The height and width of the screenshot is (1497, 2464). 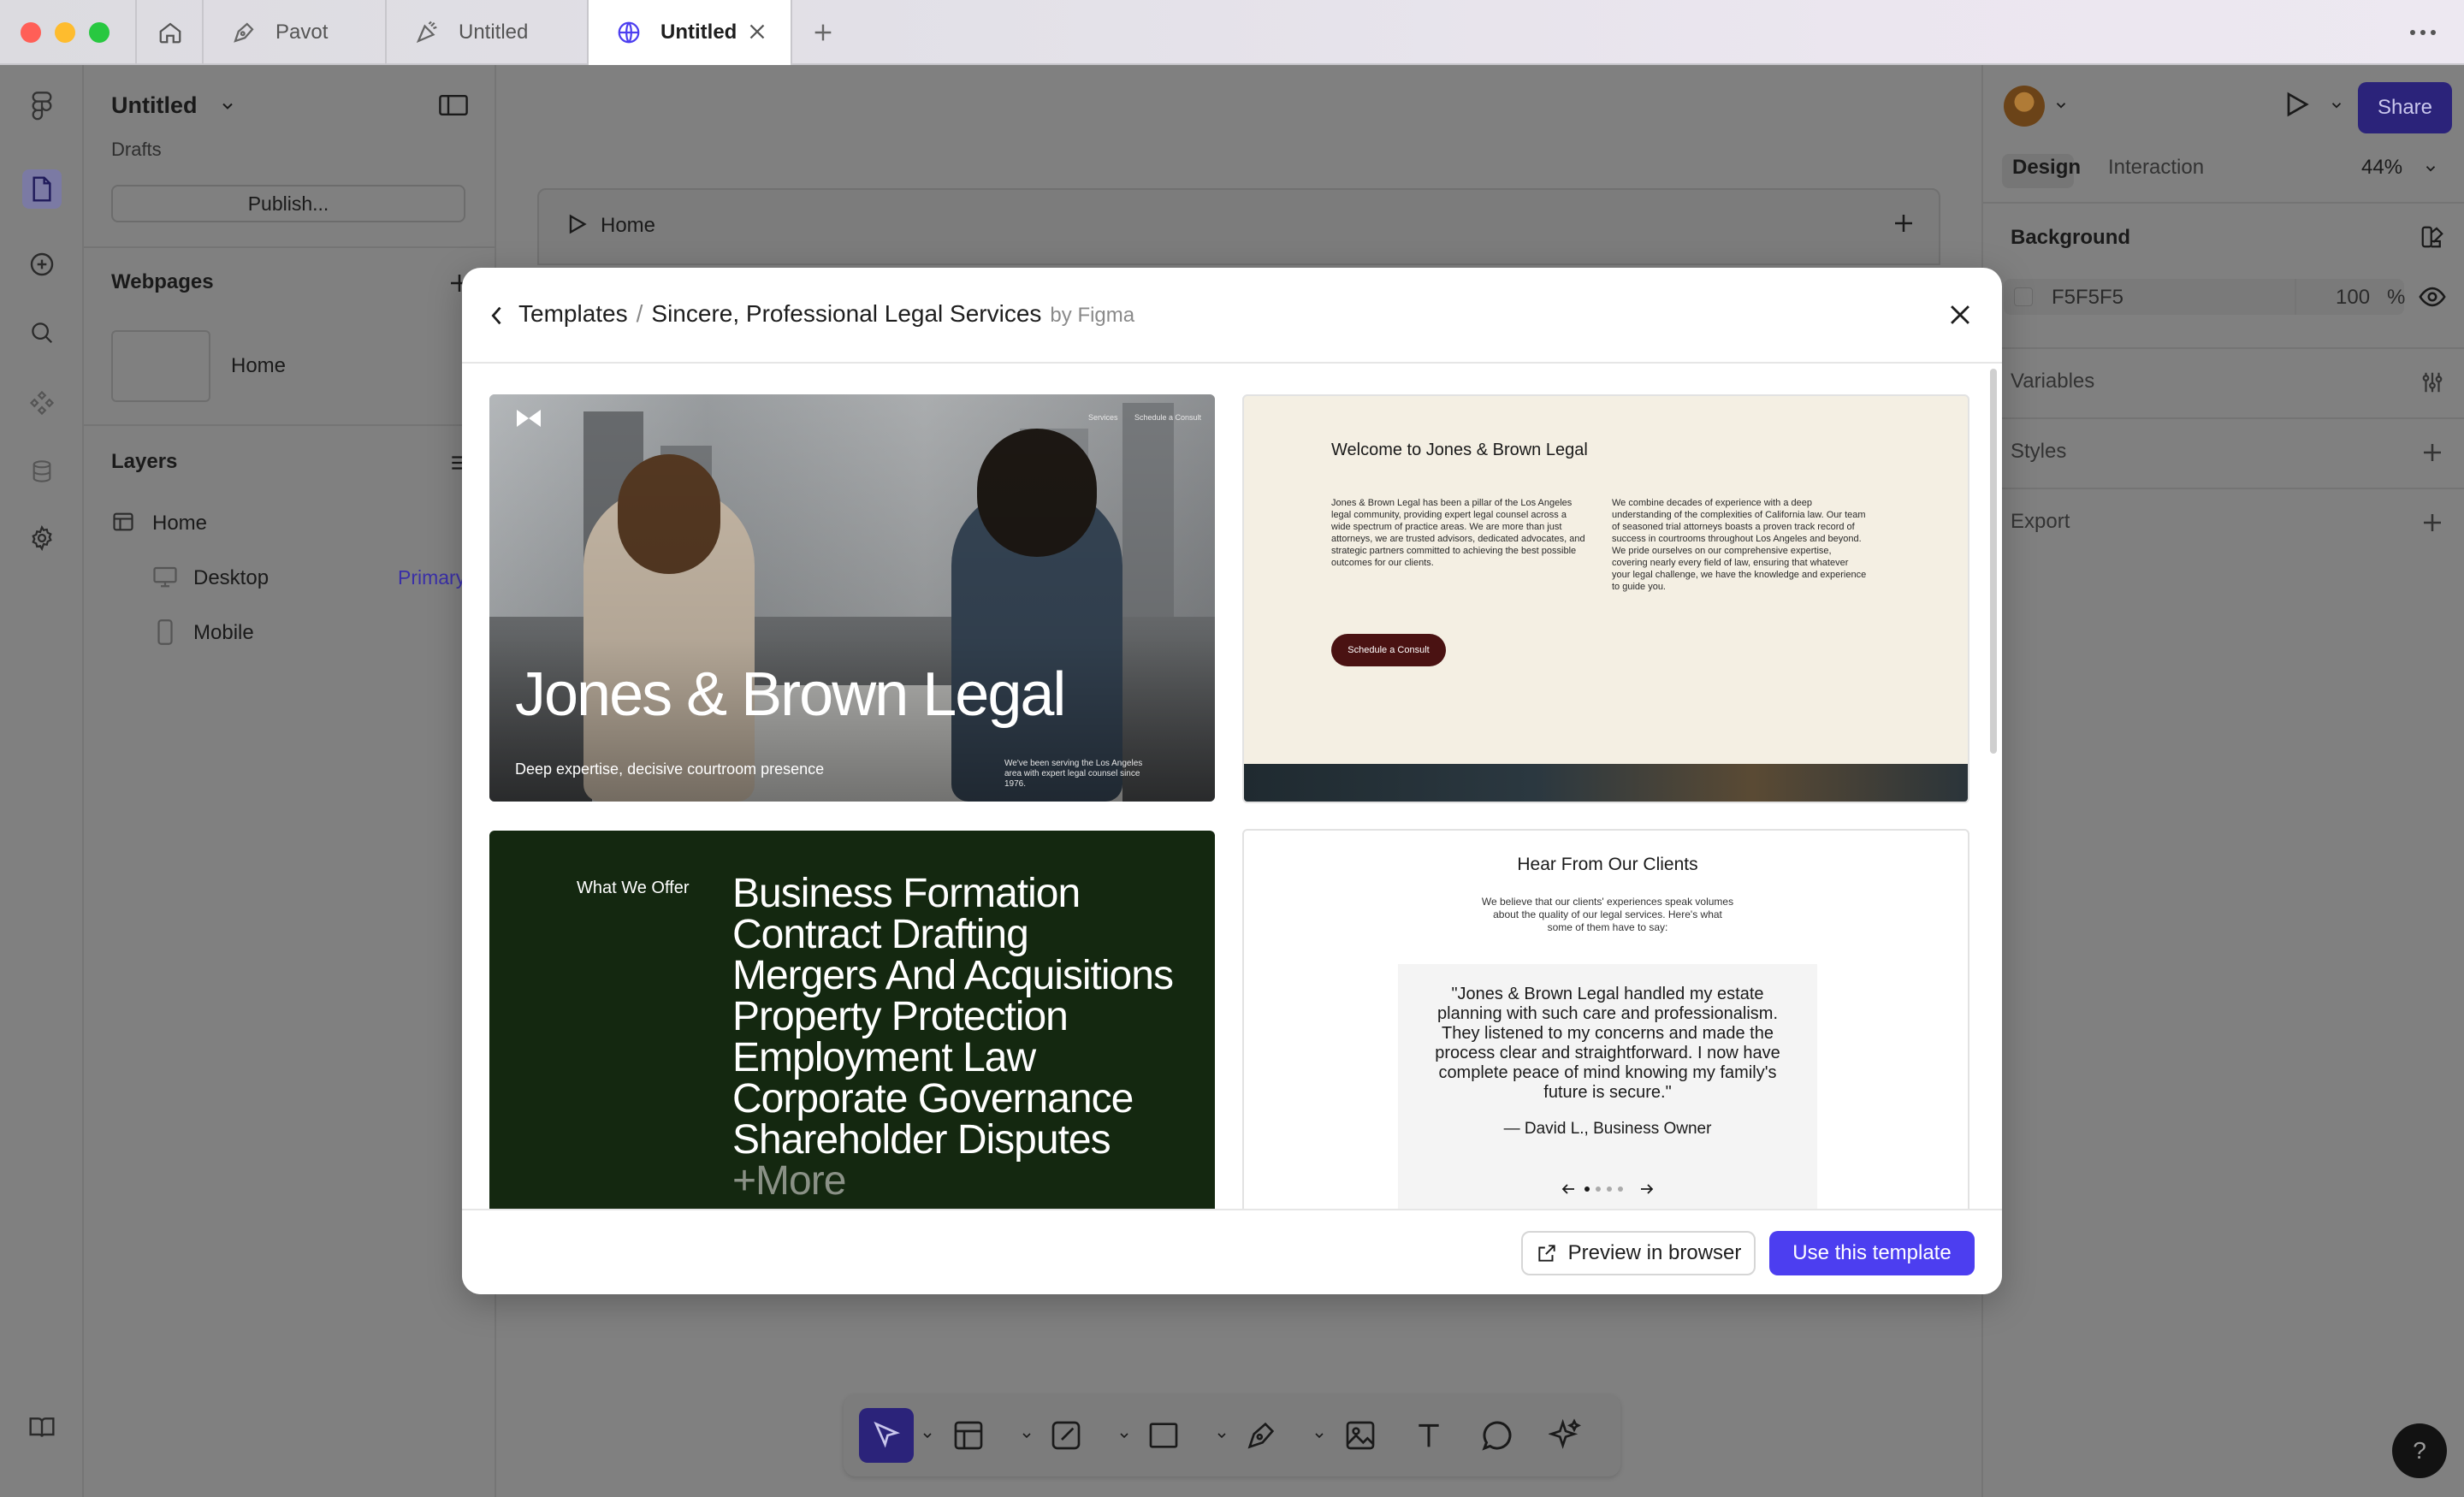 What do you see at coordinates (65, 32) in the screenshot?
I see `minimize-window-button` at bounding box center [65, 32].